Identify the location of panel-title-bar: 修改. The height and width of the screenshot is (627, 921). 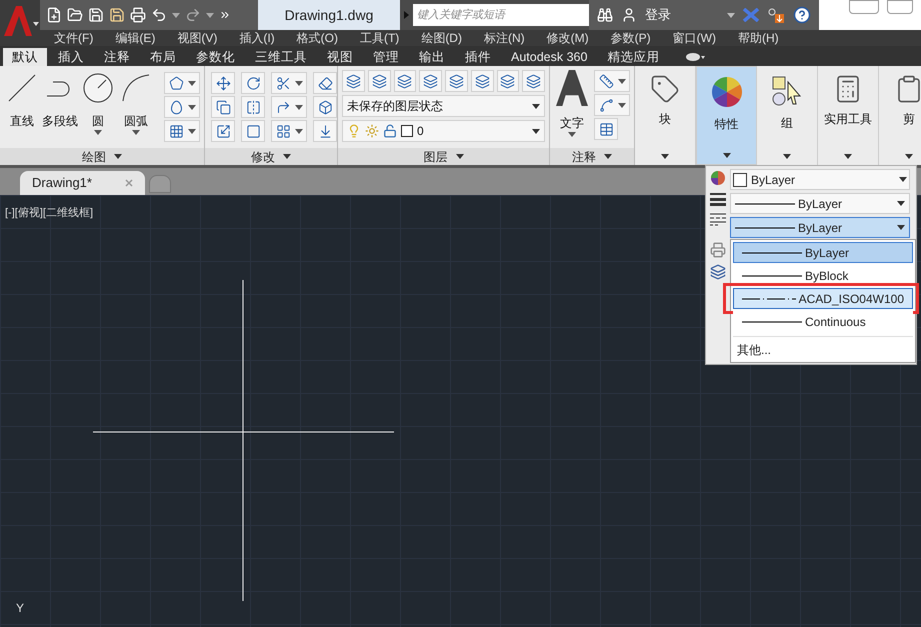
(271, 156).